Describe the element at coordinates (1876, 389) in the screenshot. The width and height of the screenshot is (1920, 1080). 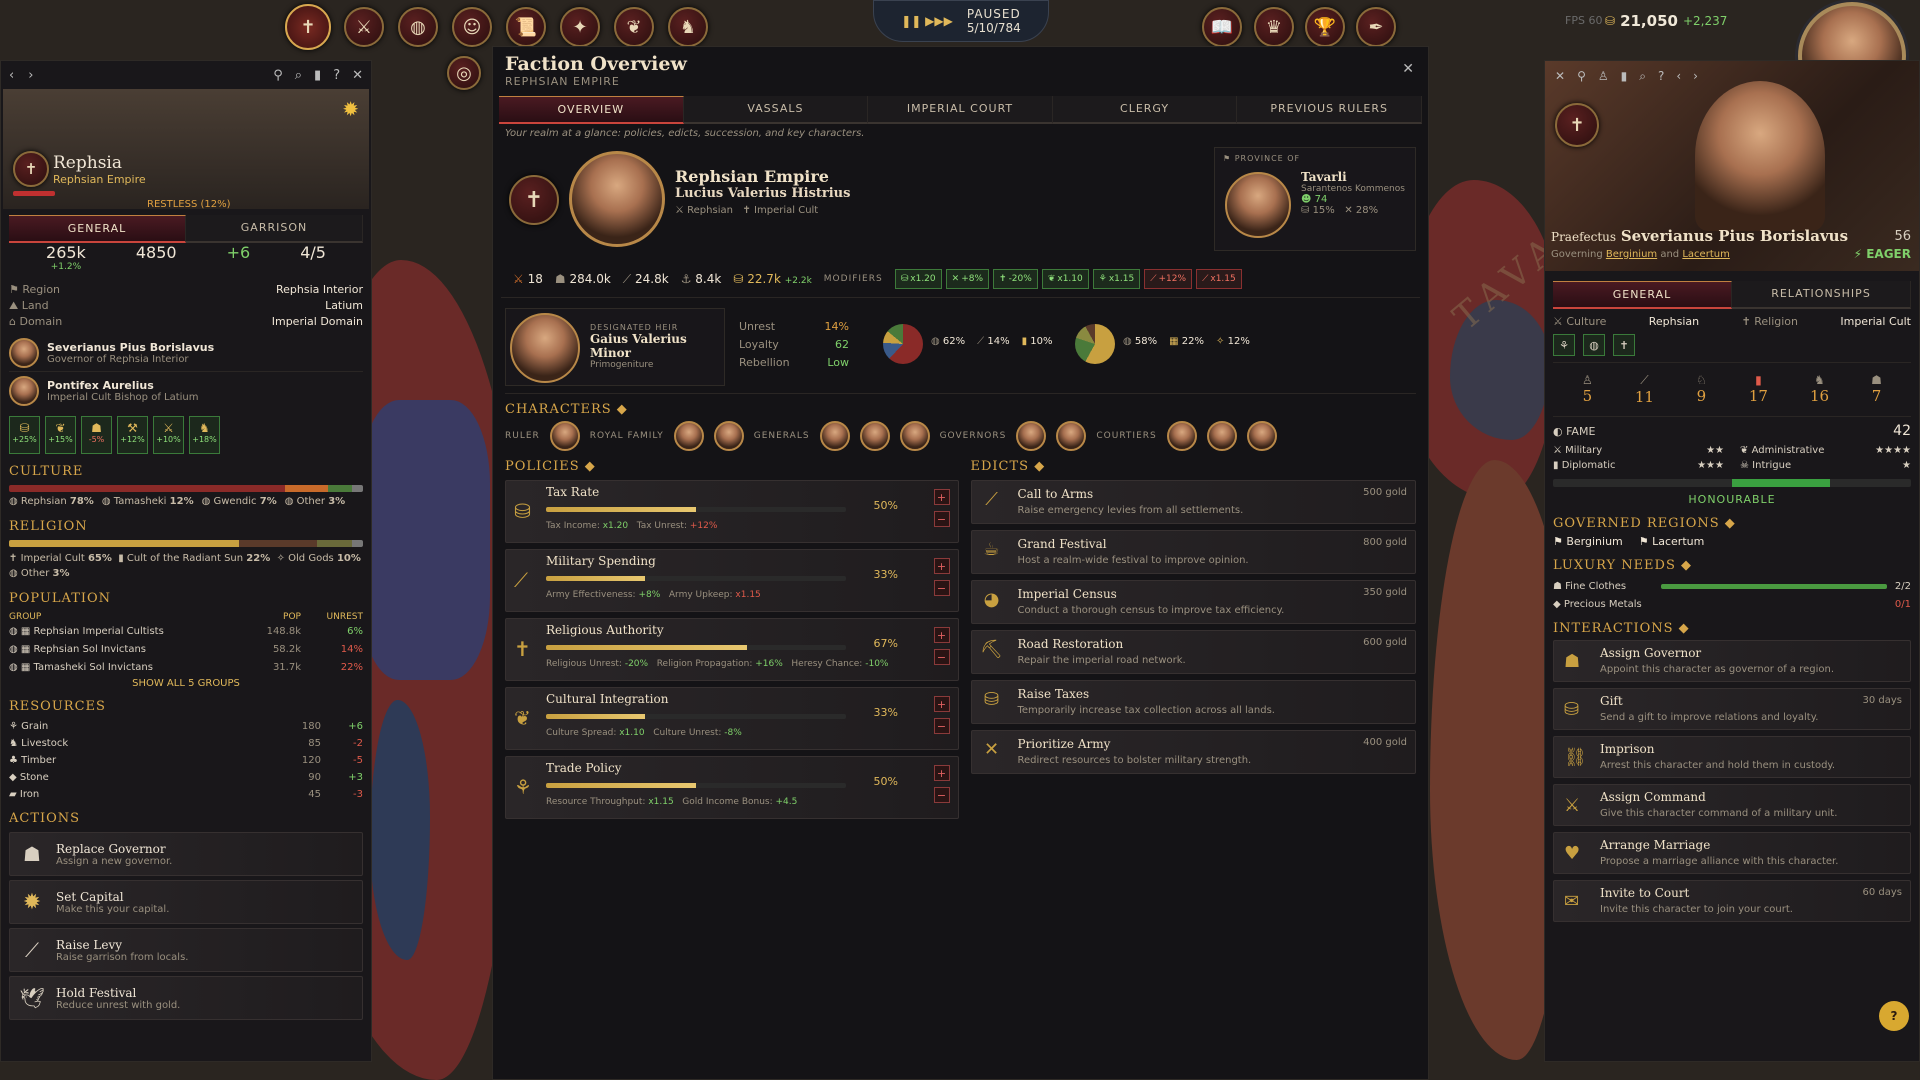
I see `attribute: ☗ 7` at that location.